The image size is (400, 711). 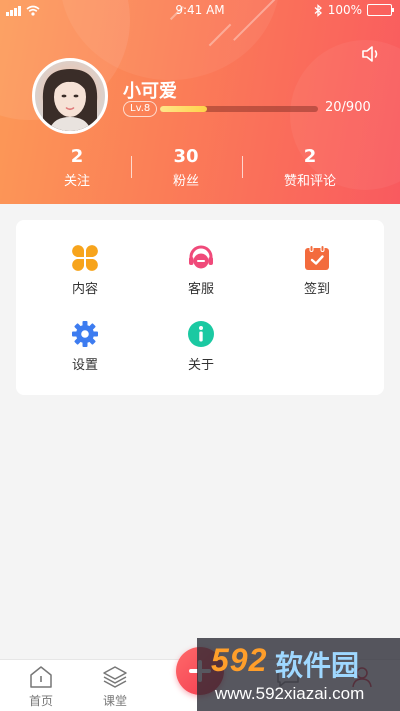 I want to click on menu-item-checkin: 签到, so click(x=317, y=270).